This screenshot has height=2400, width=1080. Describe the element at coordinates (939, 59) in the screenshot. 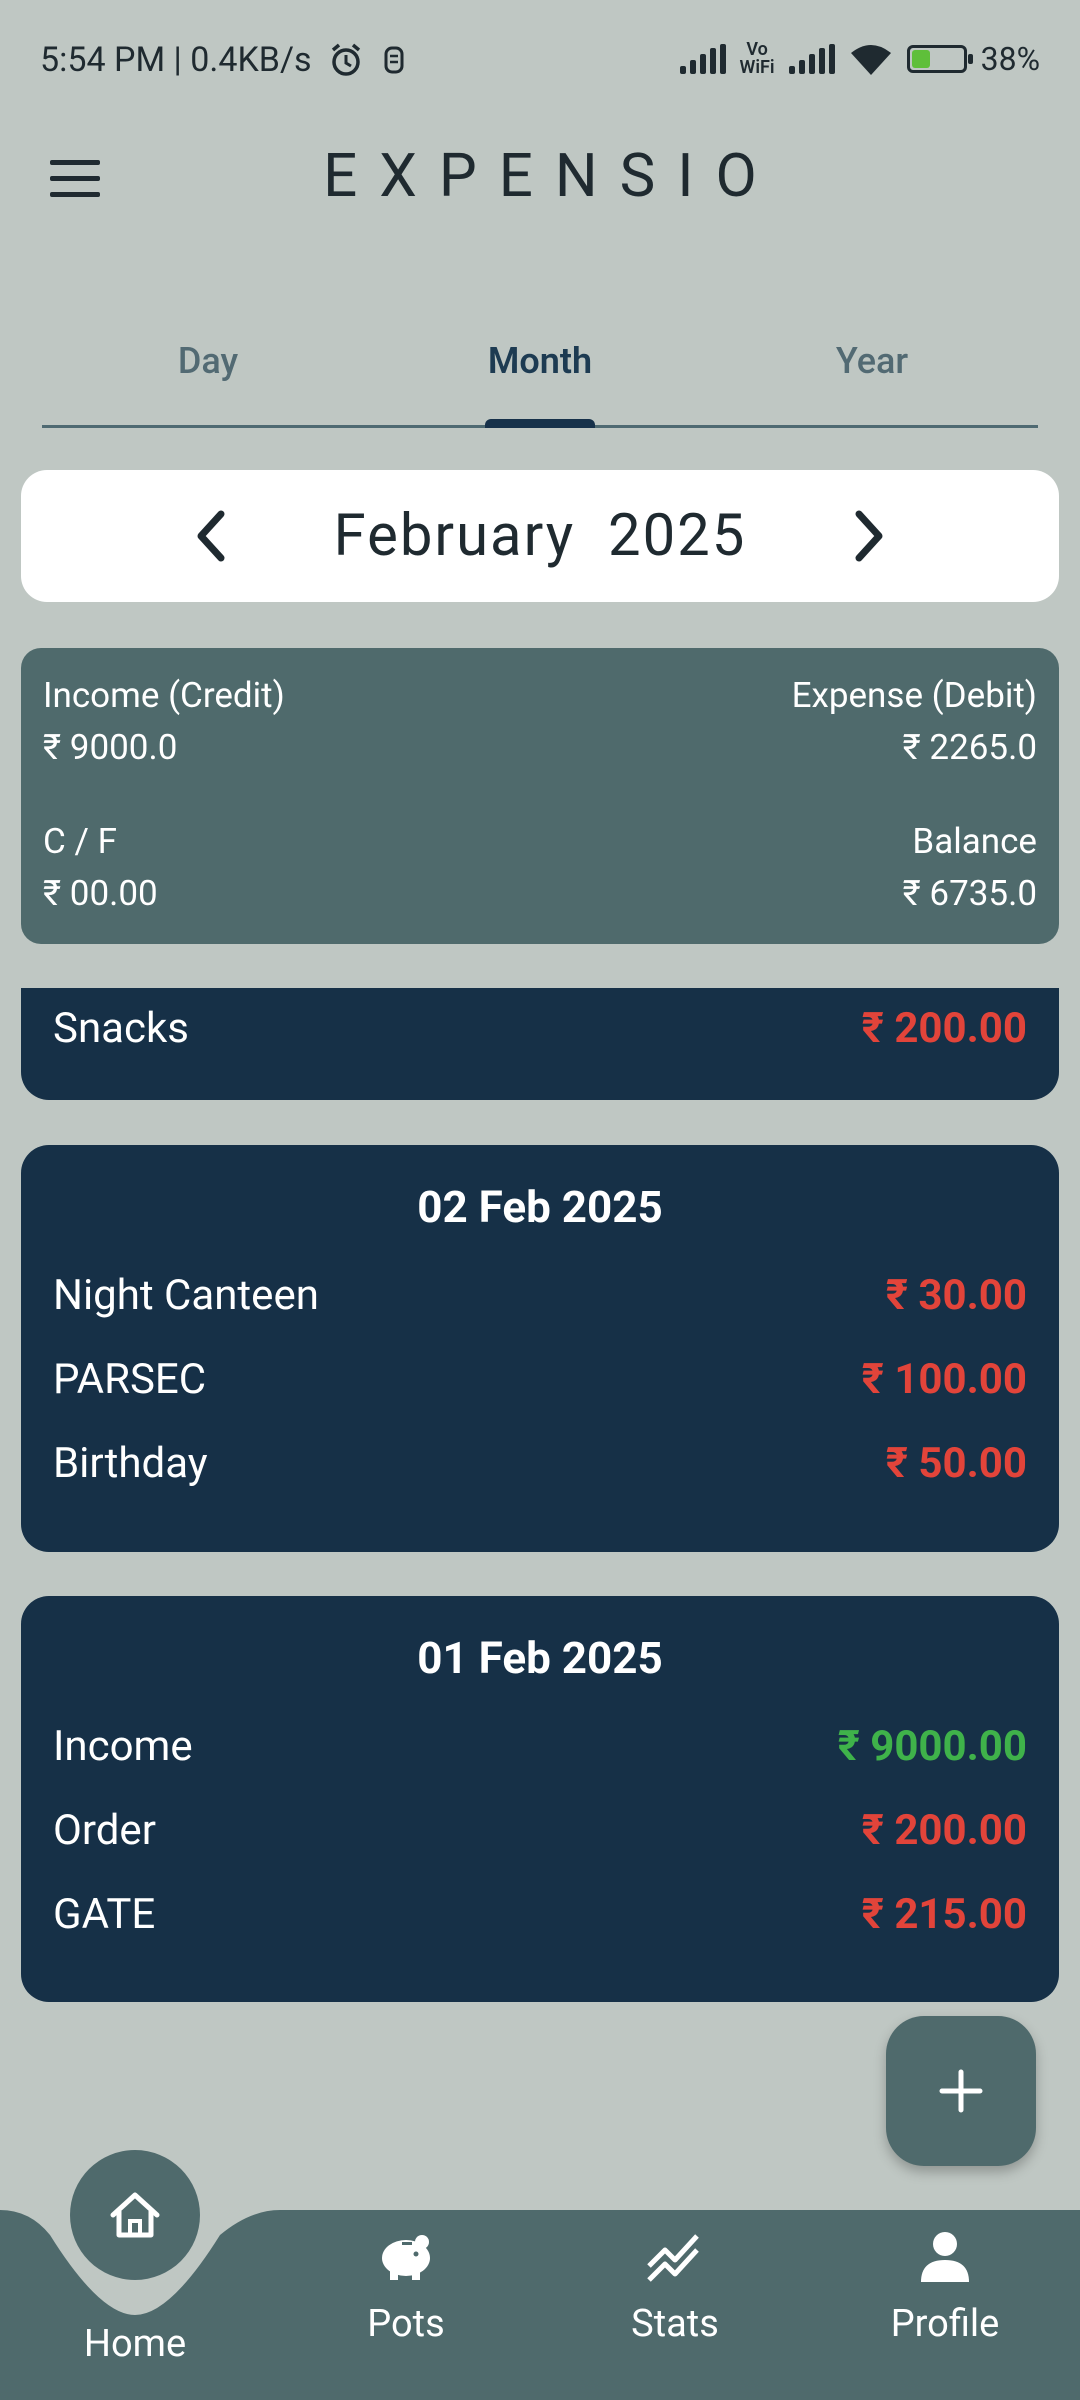

I see `battery-icon` at that location.